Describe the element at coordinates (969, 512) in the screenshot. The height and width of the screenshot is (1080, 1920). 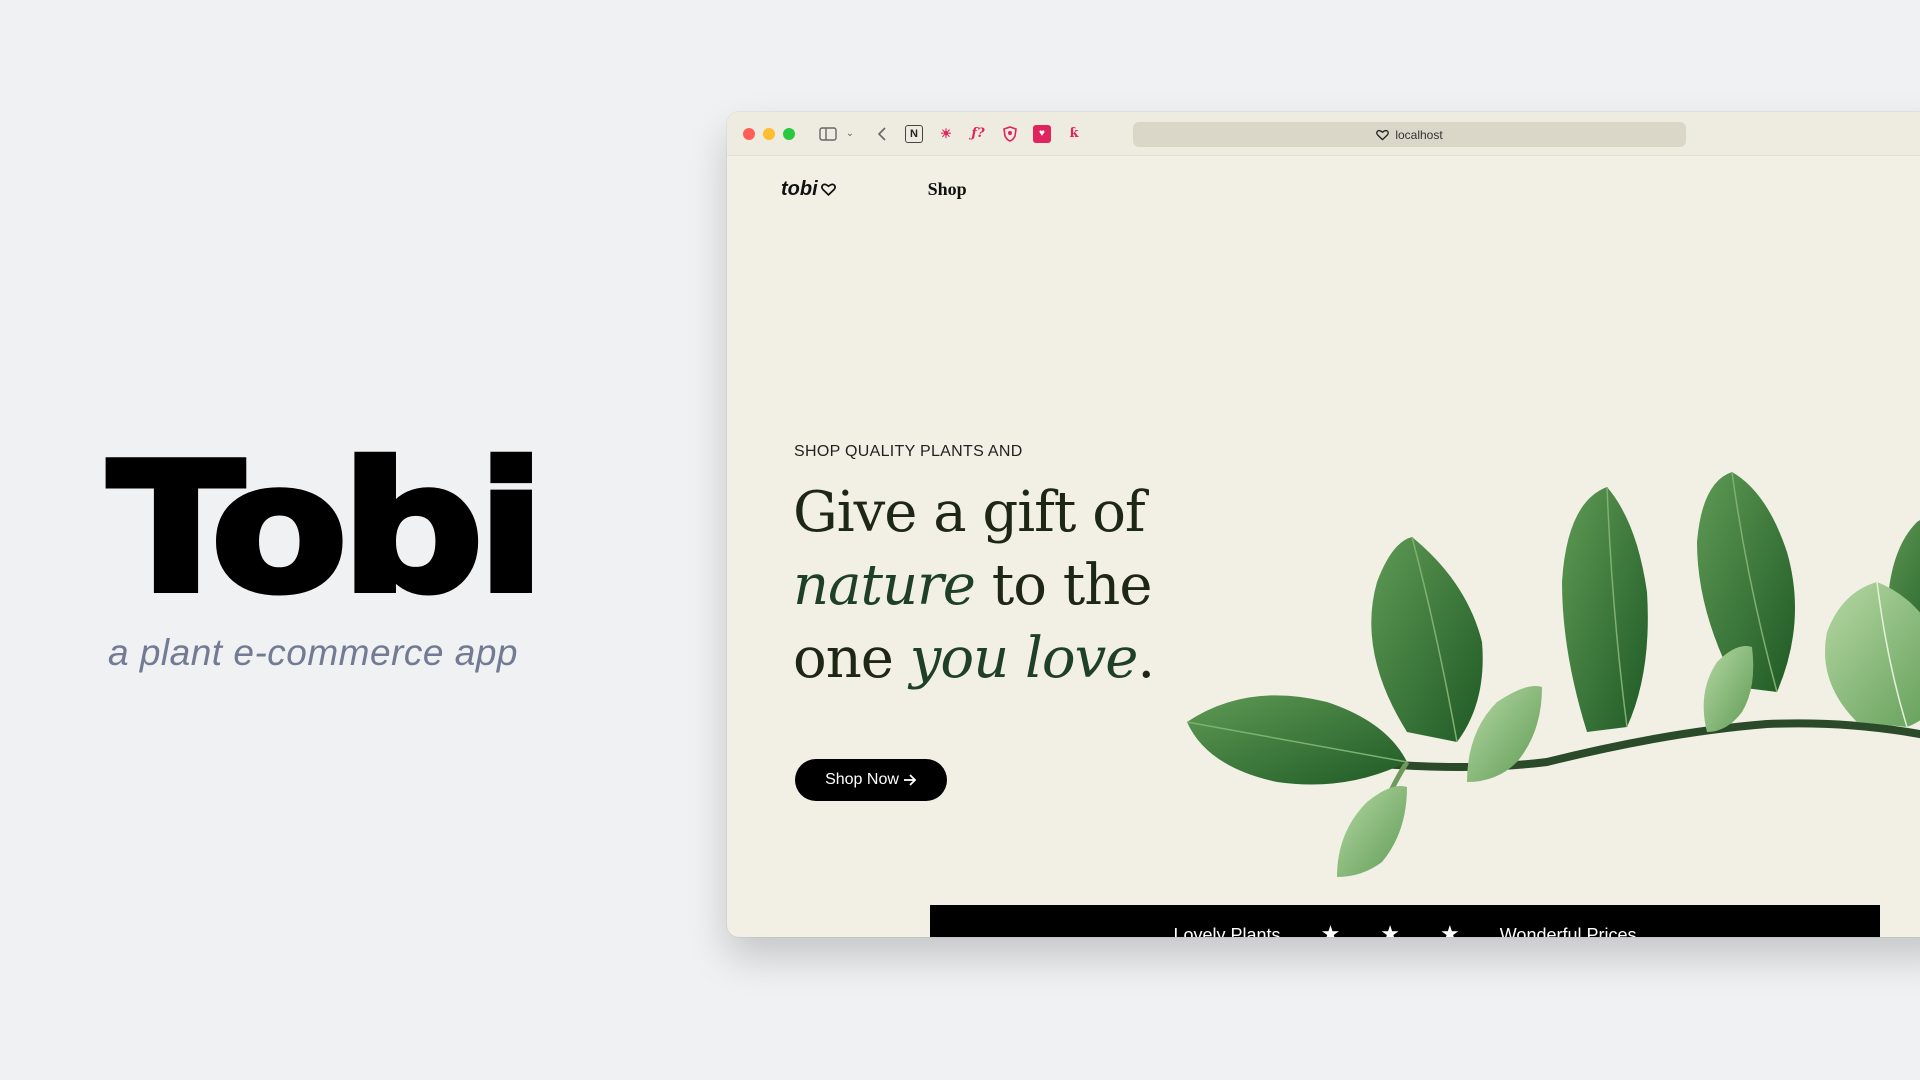
I see `hero-line-1: Give a gift of` at that location.